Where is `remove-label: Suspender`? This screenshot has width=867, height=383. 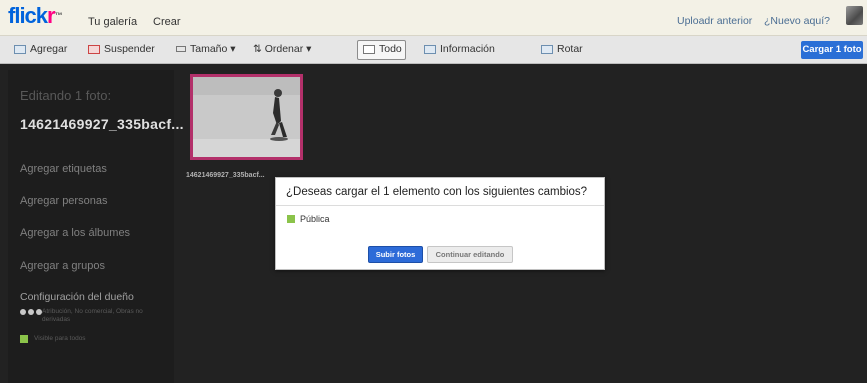 remove-label: Suspender is located at coordinates (129, 49).